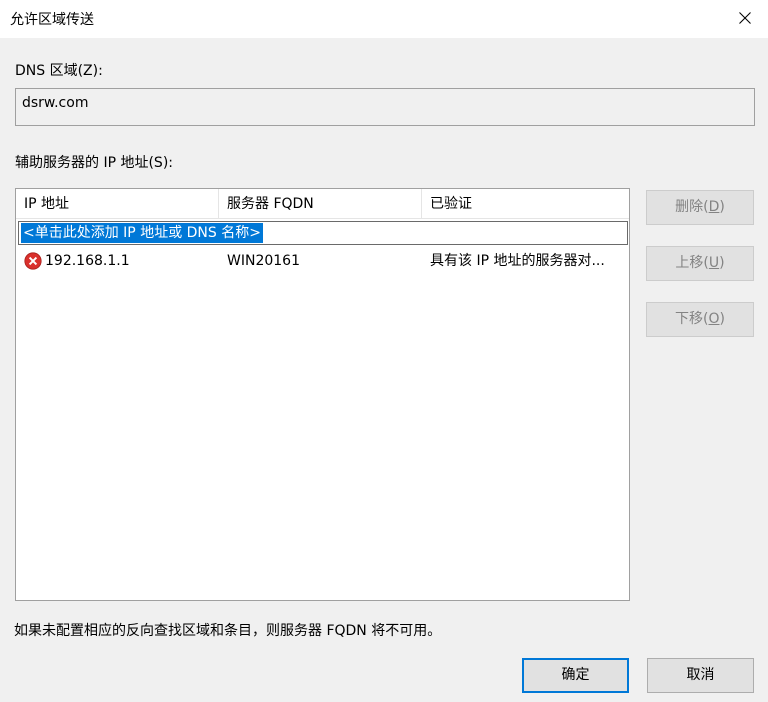  I want to click on move-up-button: 上移(U), so click(700, 263).